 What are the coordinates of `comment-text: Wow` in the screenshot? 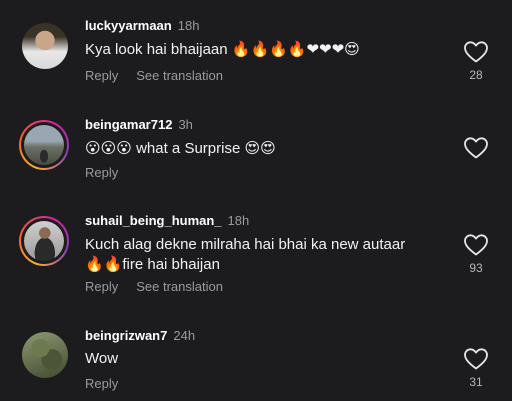 It's located at (102, 358).